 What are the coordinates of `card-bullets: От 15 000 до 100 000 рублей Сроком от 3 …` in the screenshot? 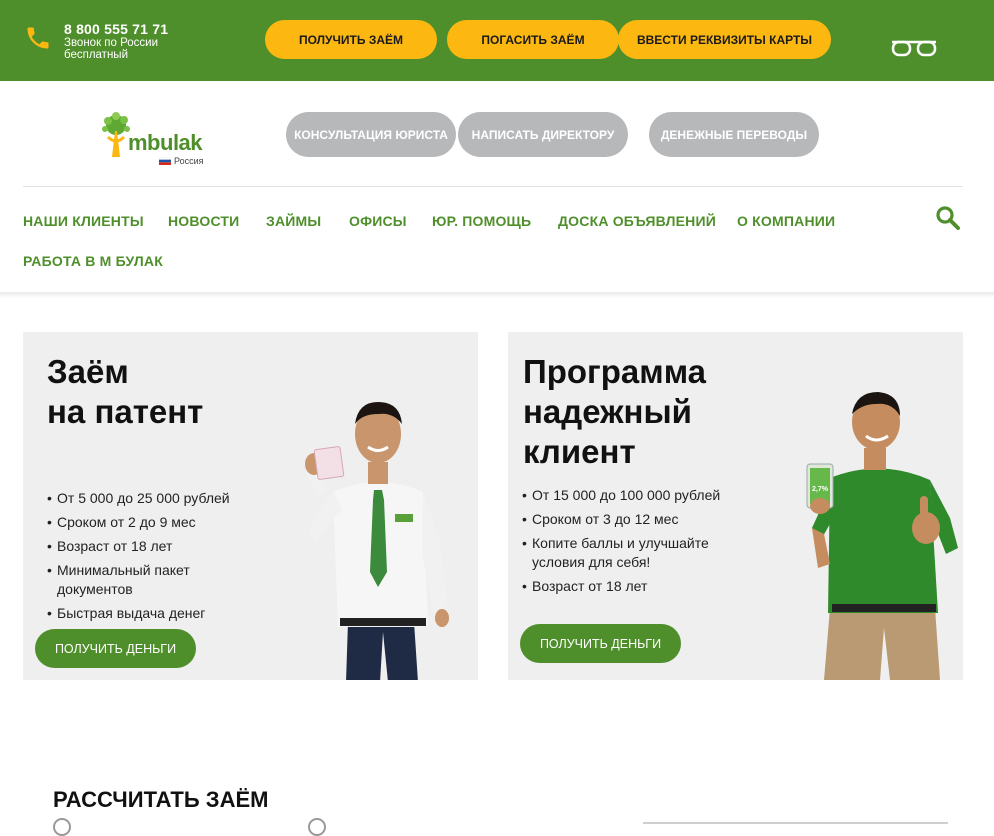 It's located at (624, 543).